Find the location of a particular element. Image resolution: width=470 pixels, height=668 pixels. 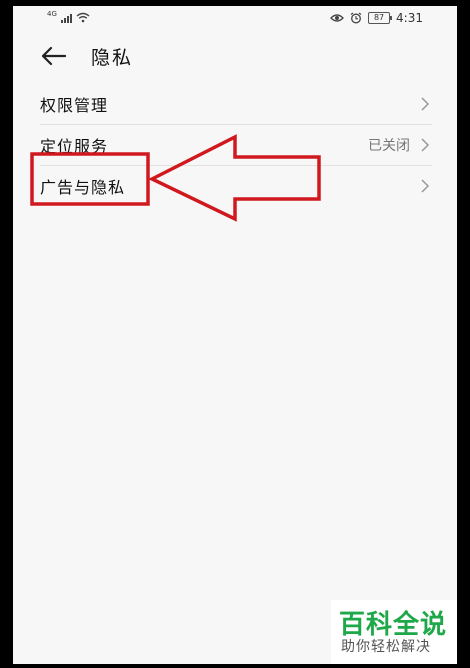

status-right: 87 4:31 is located at coordinates (376, 18).